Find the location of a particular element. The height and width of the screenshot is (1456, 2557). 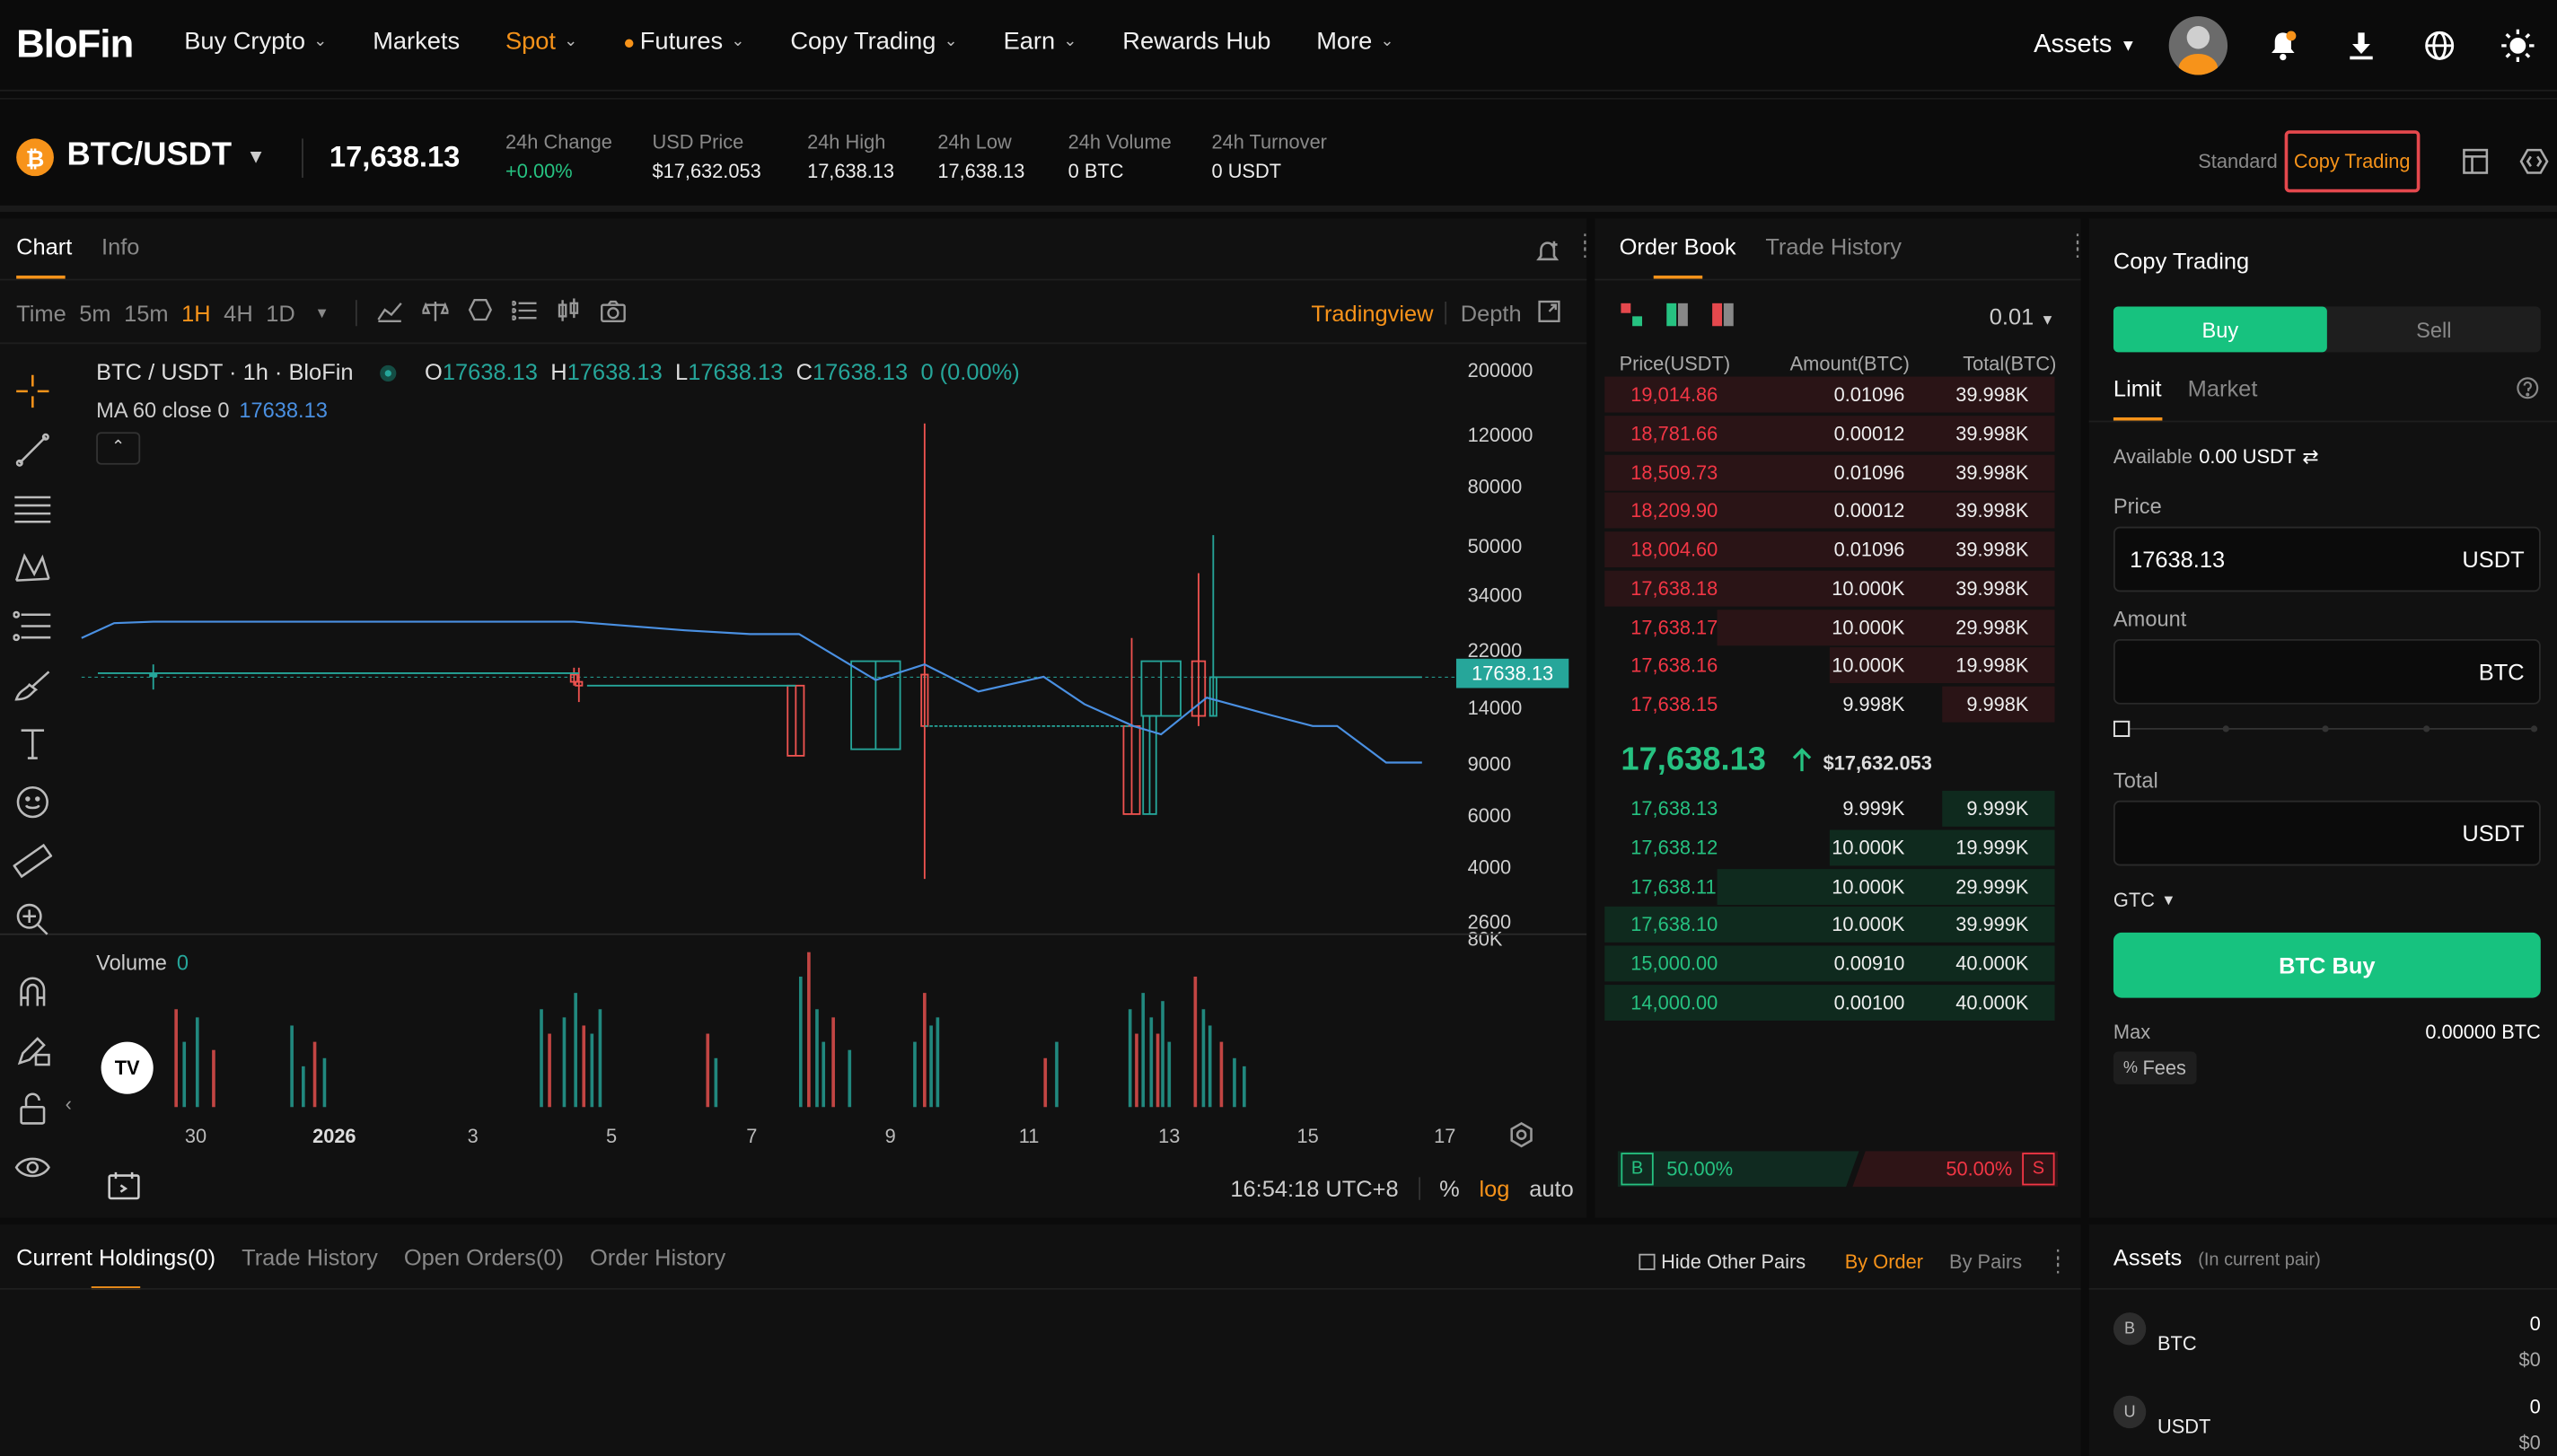

submit-buy-button: BTC Buy is located at coordinates (2327, 965).